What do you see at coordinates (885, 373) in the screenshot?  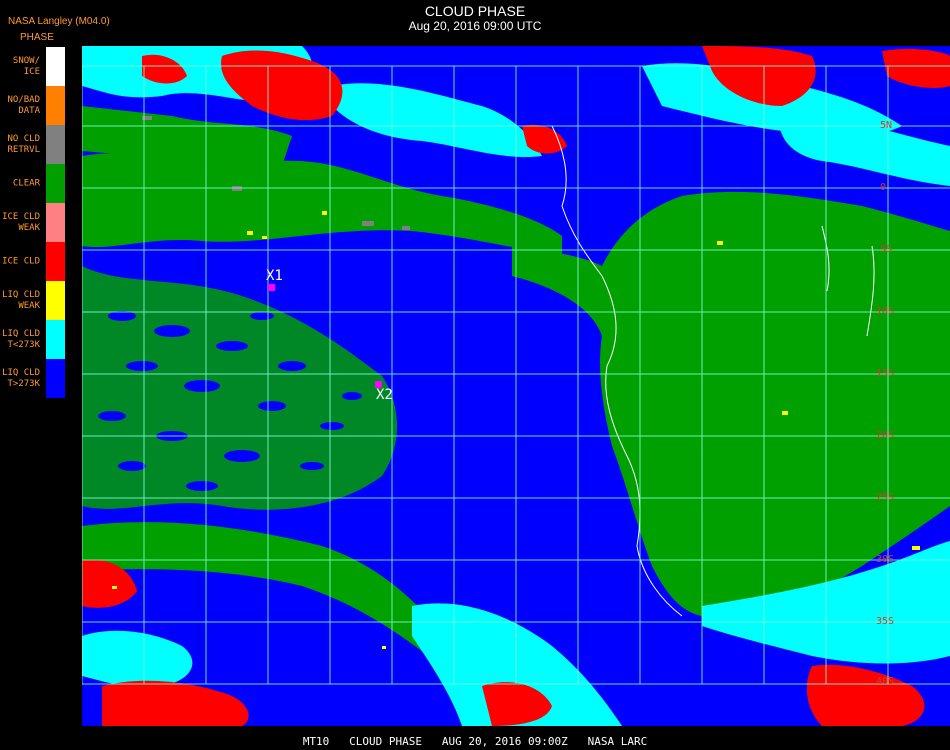 I see `lat-label: 15S` at bounding box center [885, 373].